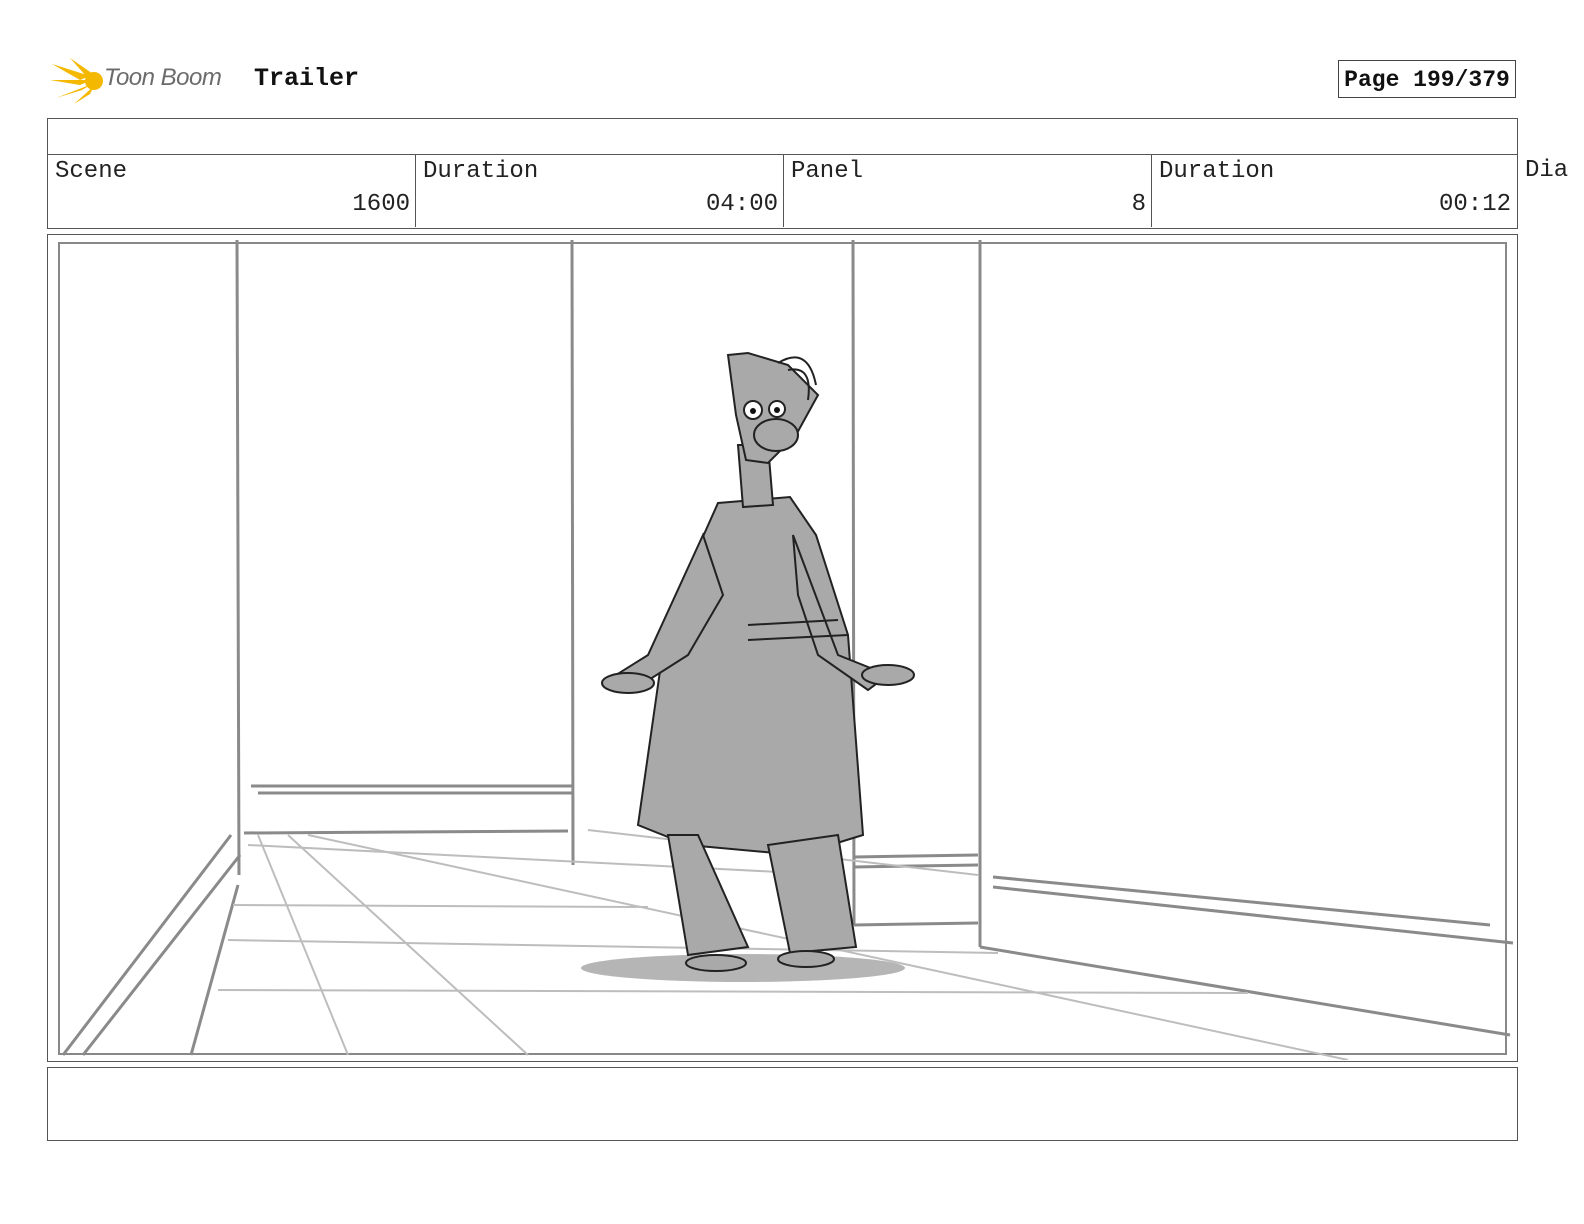 This screenshot has height=1224, width=1584. Describe the element at coordinates (1217, 171) in the screenshot. I see `panel-duration-label: Duration` at that location.